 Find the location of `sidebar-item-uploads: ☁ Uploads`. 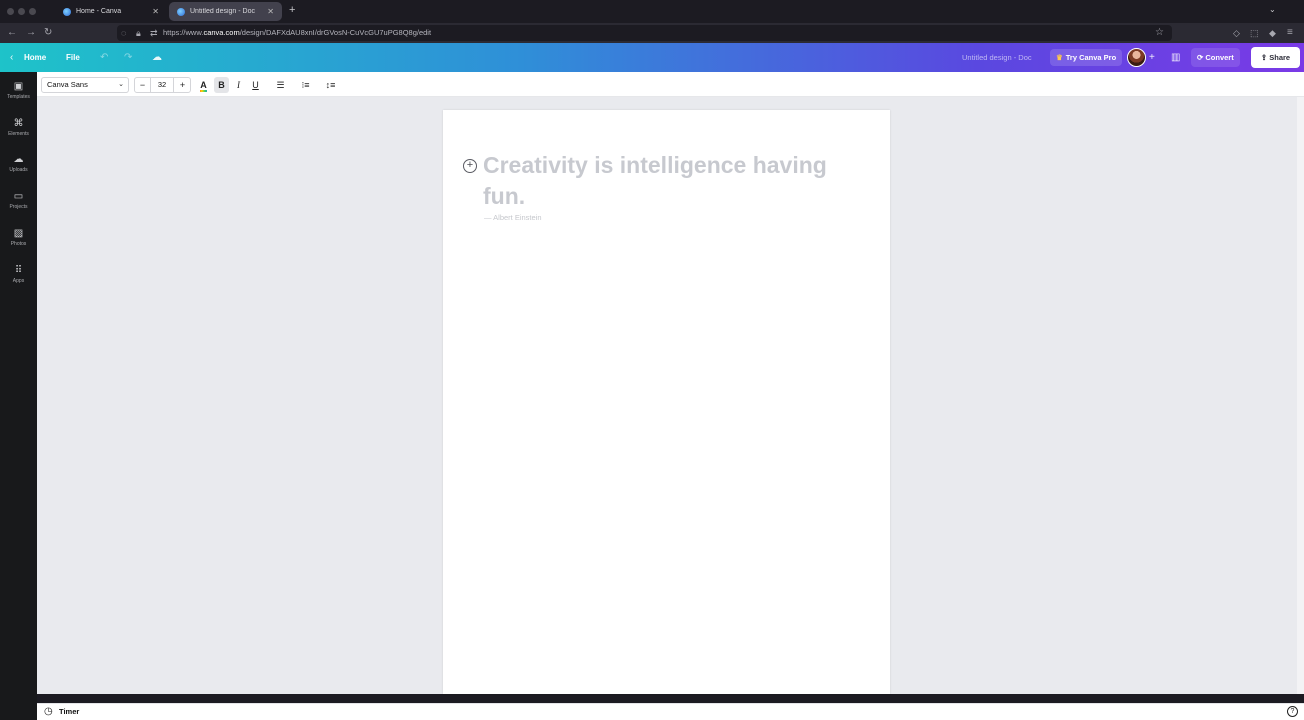

sidebar-item-uploads: ☁ Uploads is located at coordinates (18, 164).